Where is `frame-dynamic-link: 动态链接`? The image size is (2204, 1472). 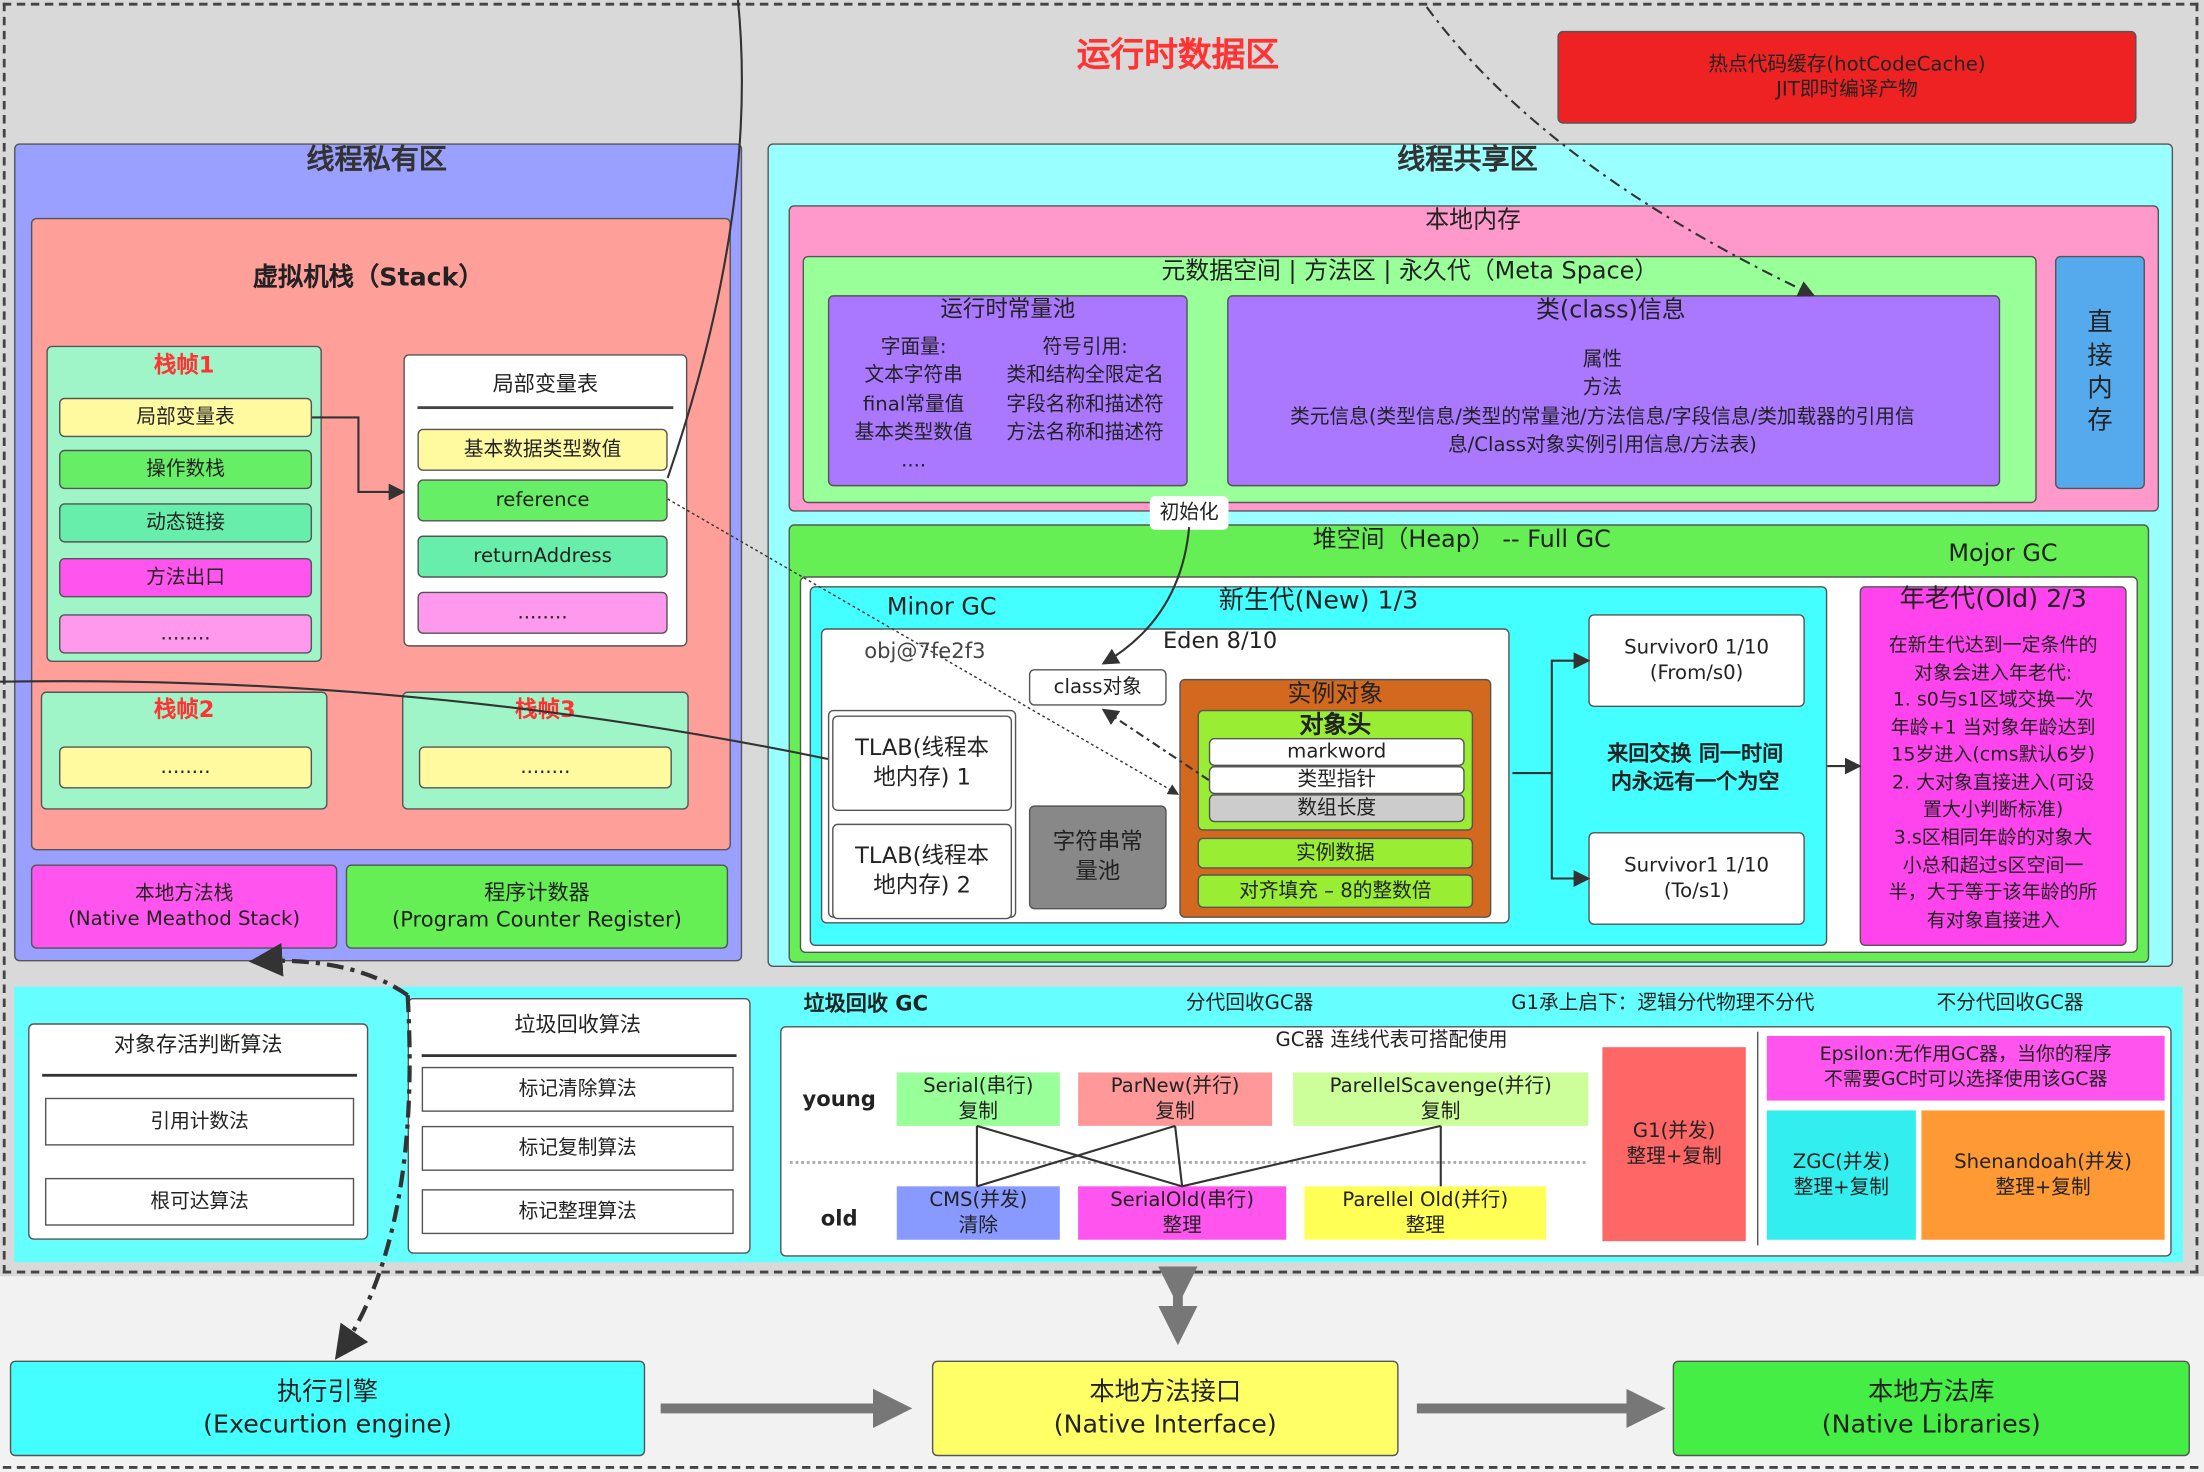
frame-dynamic-link: 动态链接 is located at coordinates (186, 523).